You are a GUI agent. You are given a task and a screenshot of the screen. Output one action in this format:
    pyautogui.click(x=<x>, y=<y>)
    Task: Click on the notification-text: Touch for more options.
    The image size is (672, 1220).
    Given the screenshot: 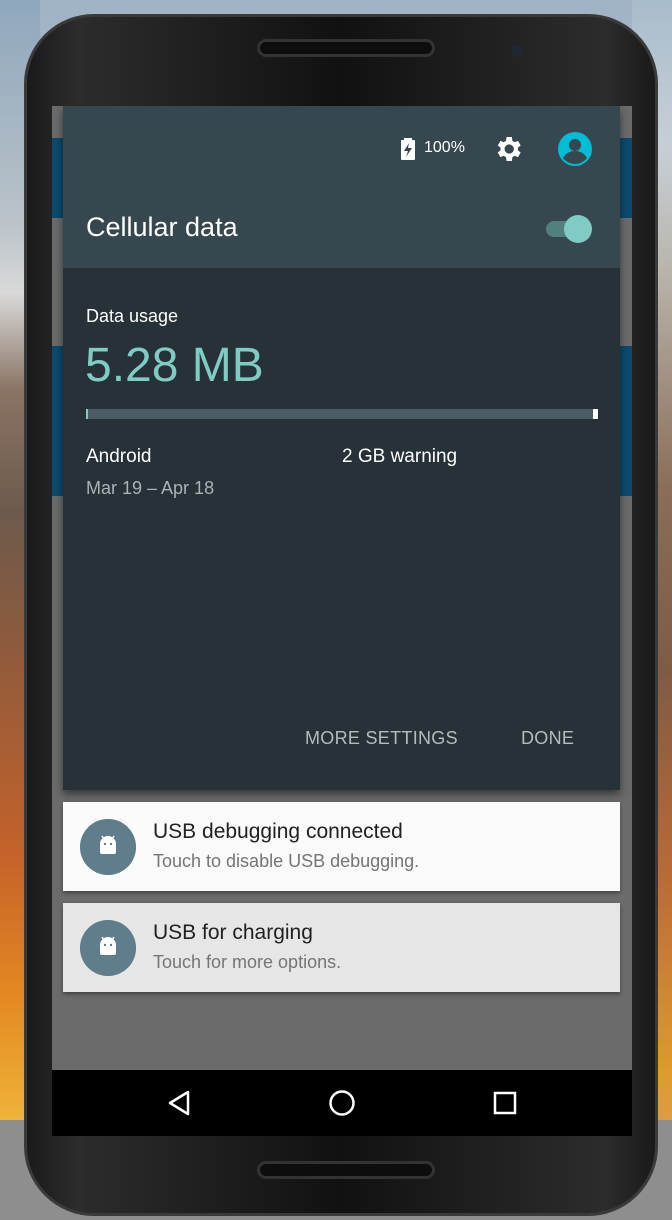 What is the action you would take?
    pyautogui.click(x=247, y=962)
    